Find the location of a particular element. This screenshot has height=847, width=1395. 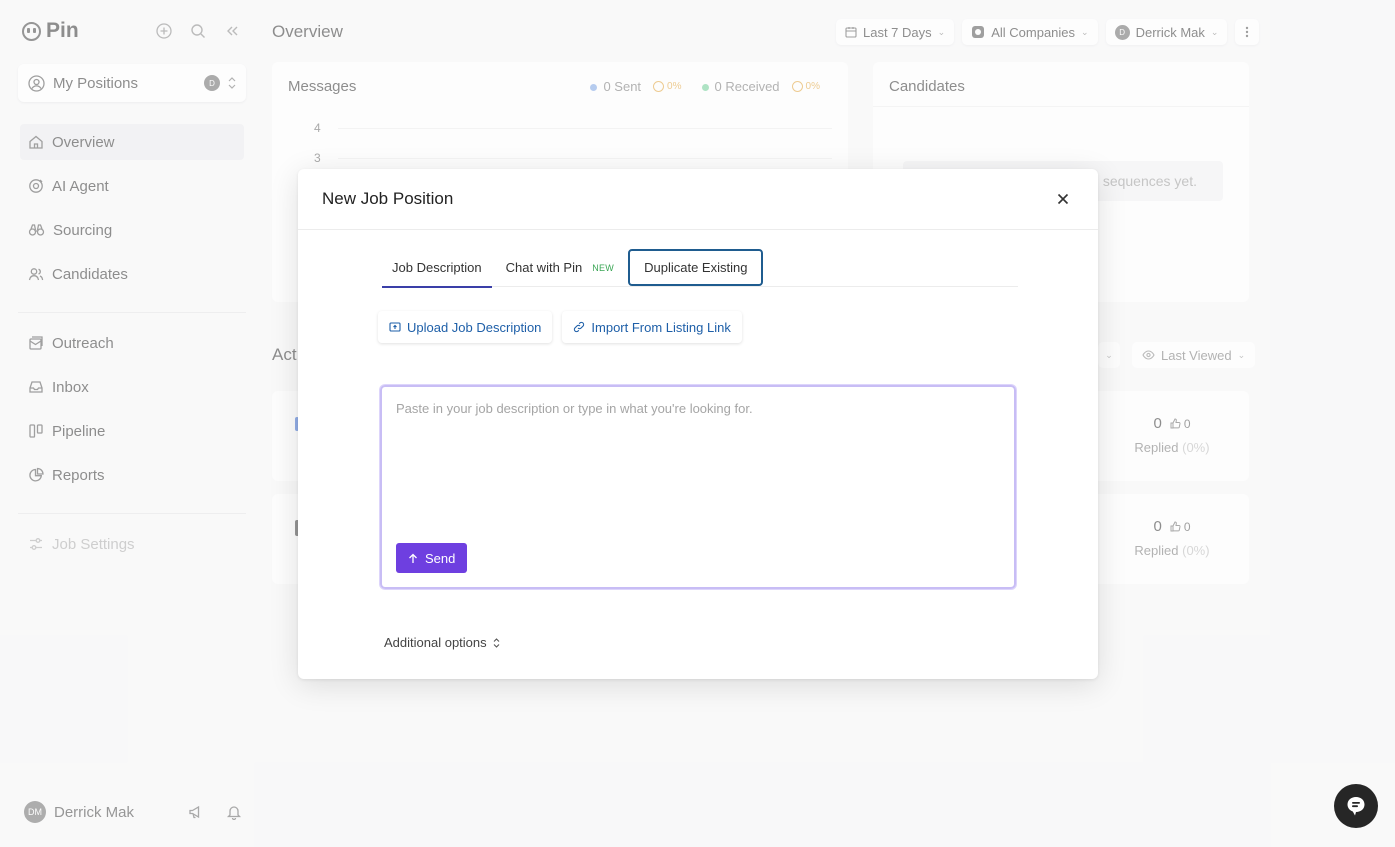

modal-title: New Job Position is located at coordinates (388, 198).